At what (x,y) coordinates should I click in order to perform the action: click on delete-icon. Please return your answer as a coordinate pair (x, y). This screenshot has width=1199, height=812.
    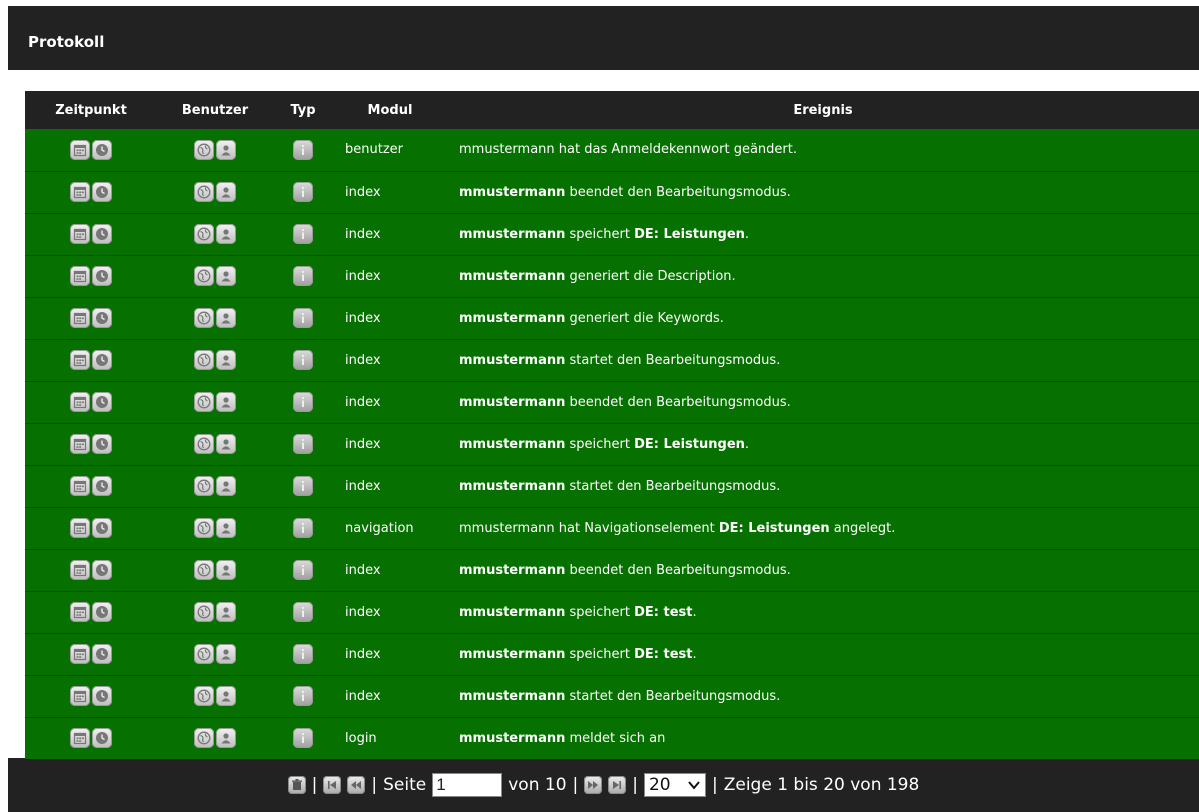
    Looking at the image, I should click on (296, 785).